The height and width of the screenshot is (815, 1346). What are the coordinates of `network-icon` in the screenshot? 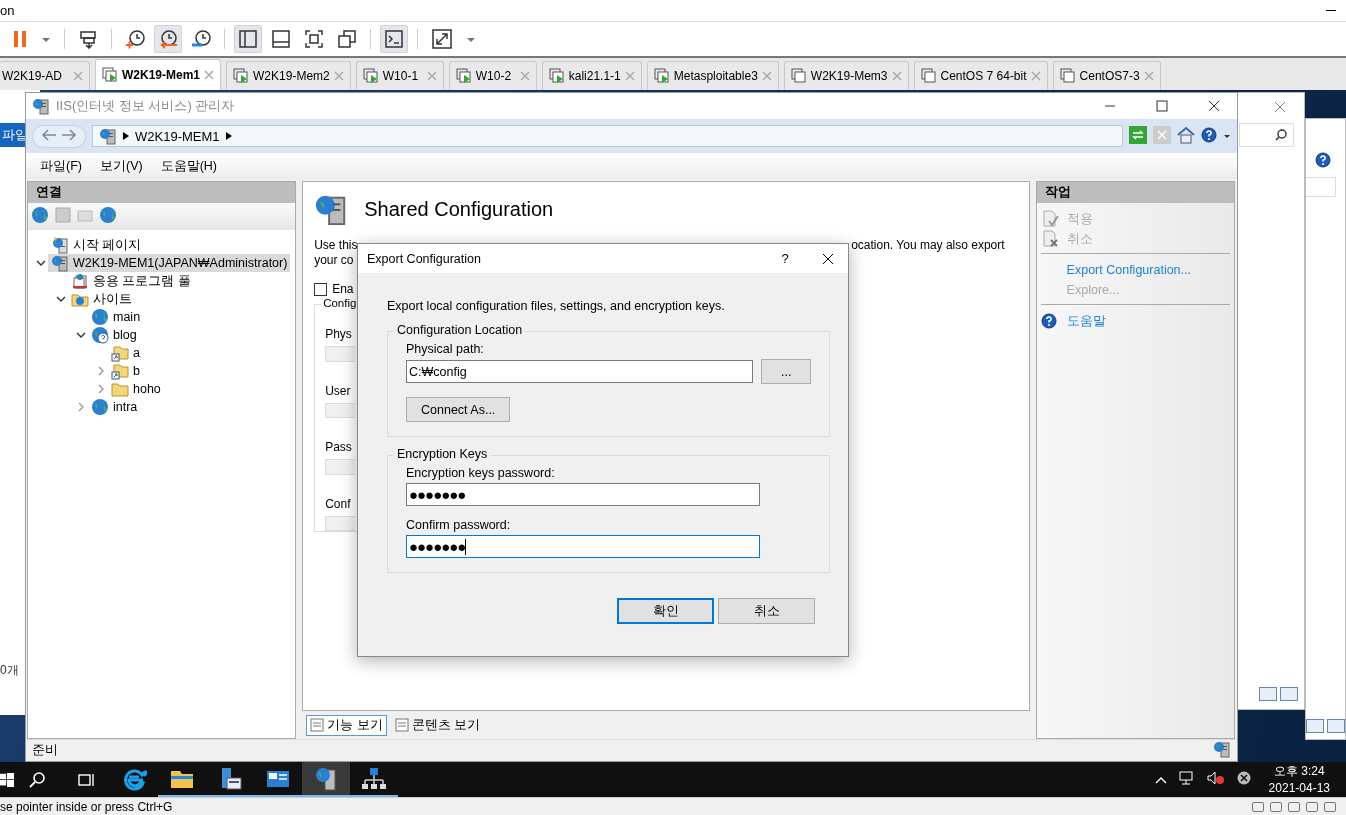 It's located at (1186, 779).